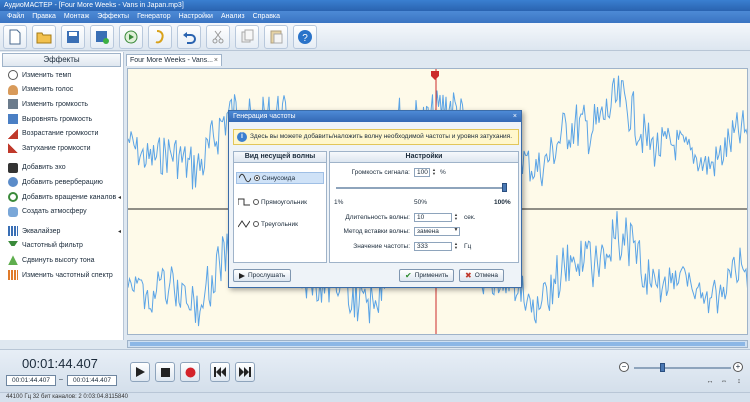 This screenshot has width=750, height=402. I want to click on cut-button, so click(218, 36).